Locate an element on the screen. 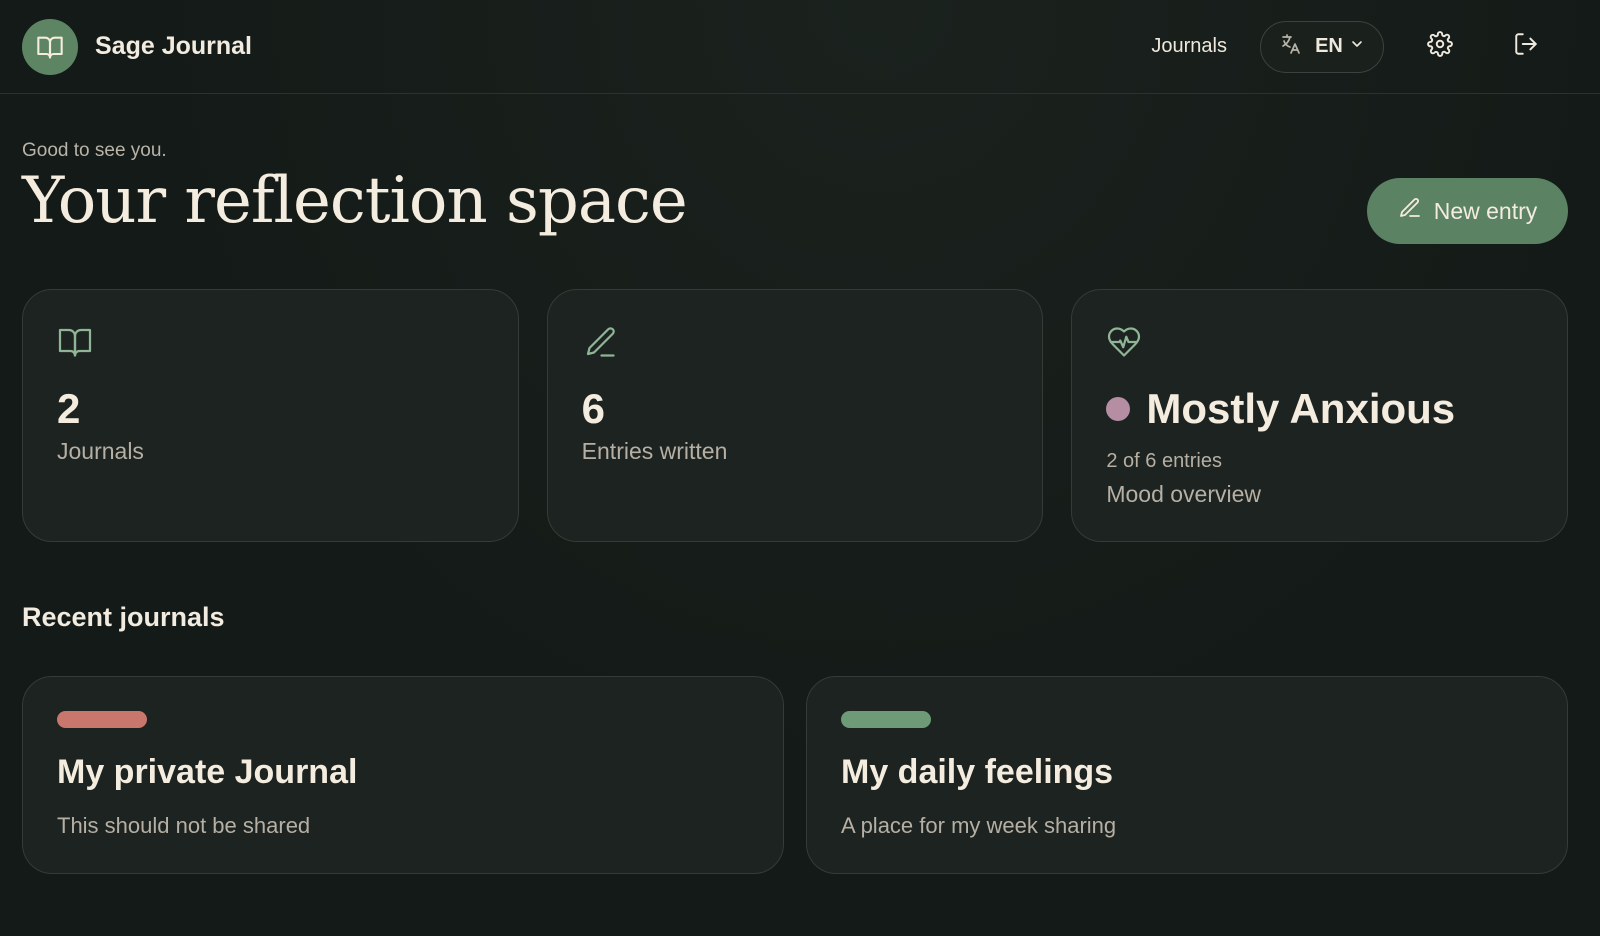 This screenshot has width=1600, height=936. new-entry-button: New entry is located at coordinates (1467, 211).